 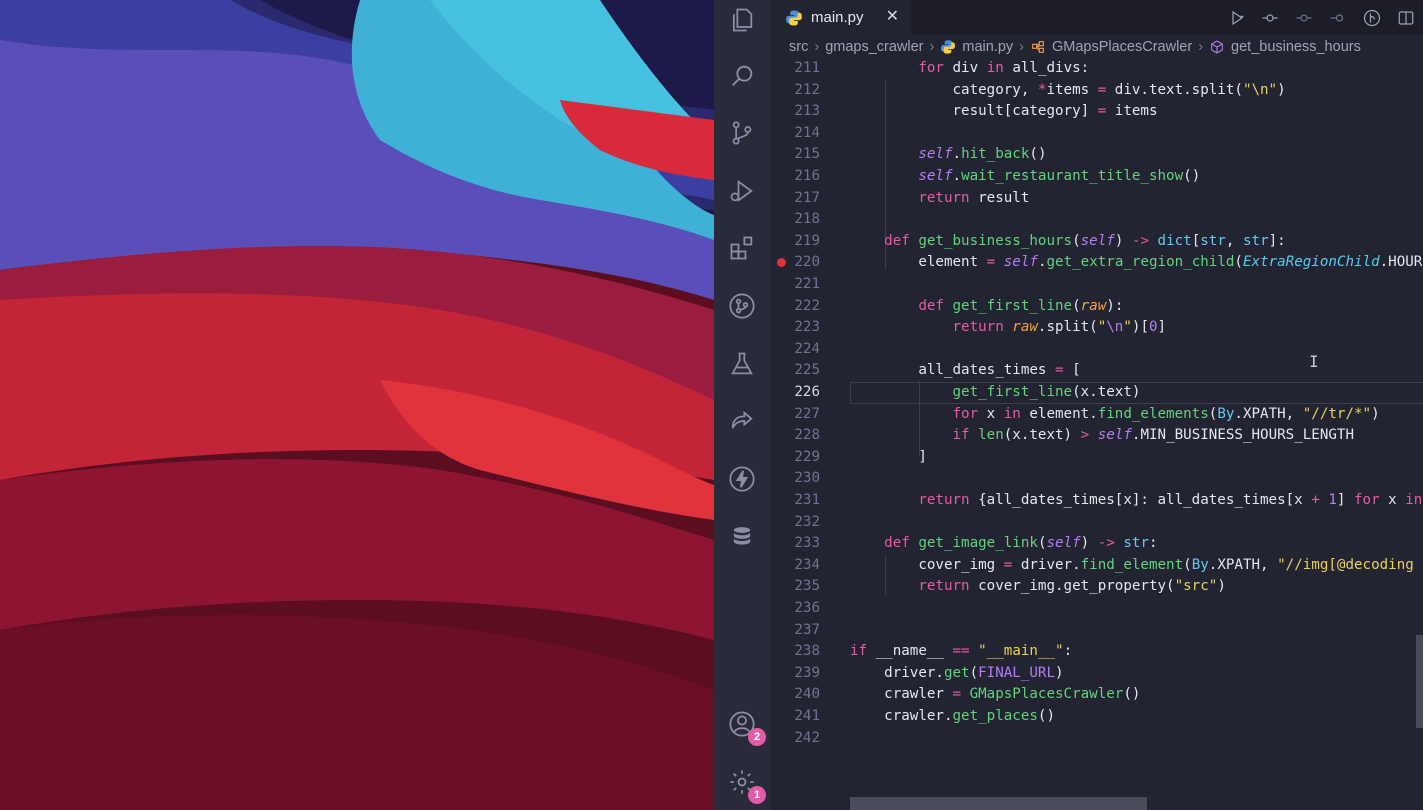 I want to click on search-icon, so click(x=742, y=76).